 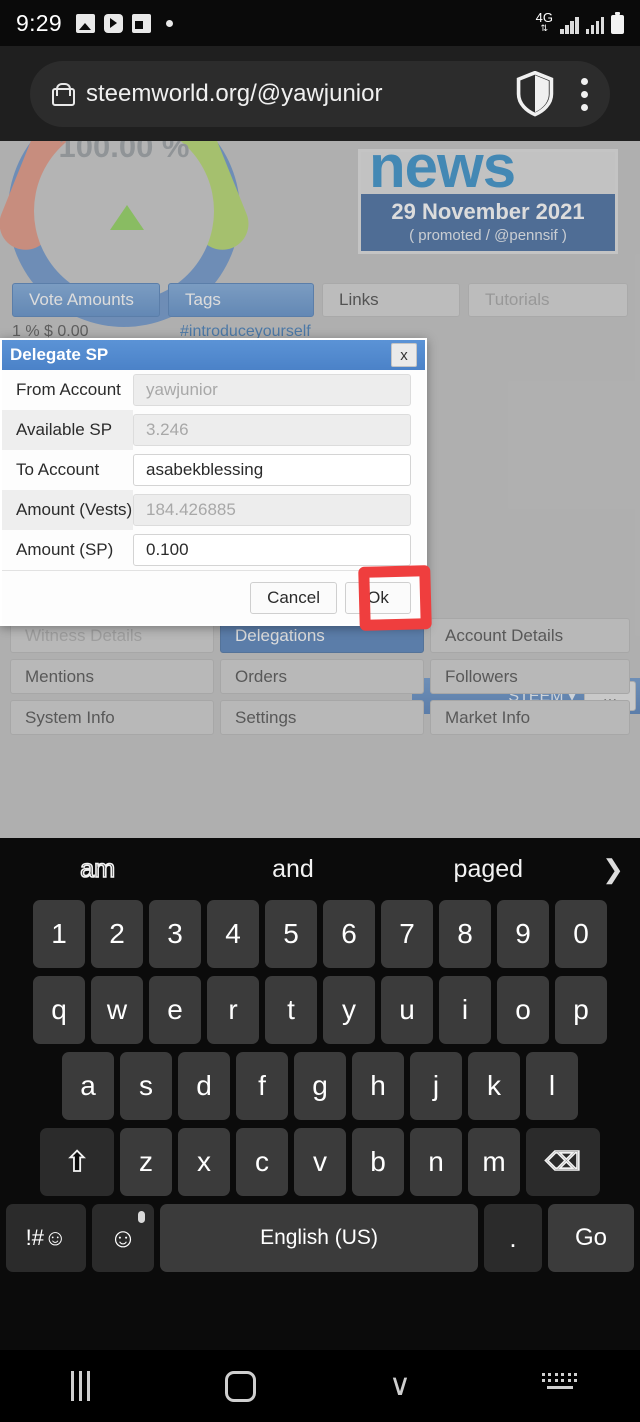 I want to click on input-amount-vests: 184.426885, so click(x=272, y=510).